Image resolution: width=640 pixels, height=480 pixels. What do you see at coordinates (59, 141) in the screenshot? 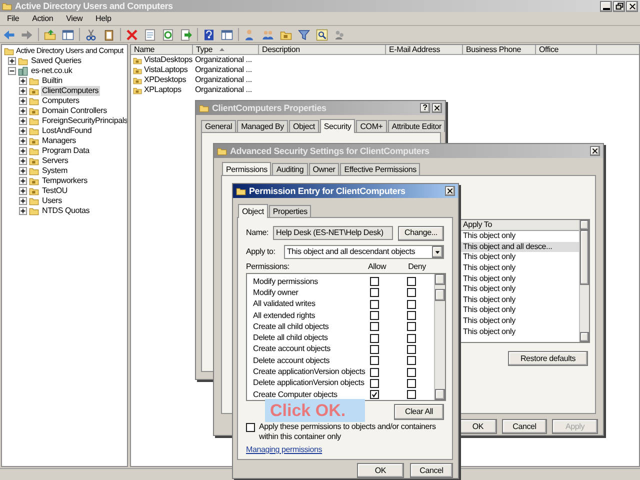
I see `tree-item: Managers` at bounding box center [59, 141].